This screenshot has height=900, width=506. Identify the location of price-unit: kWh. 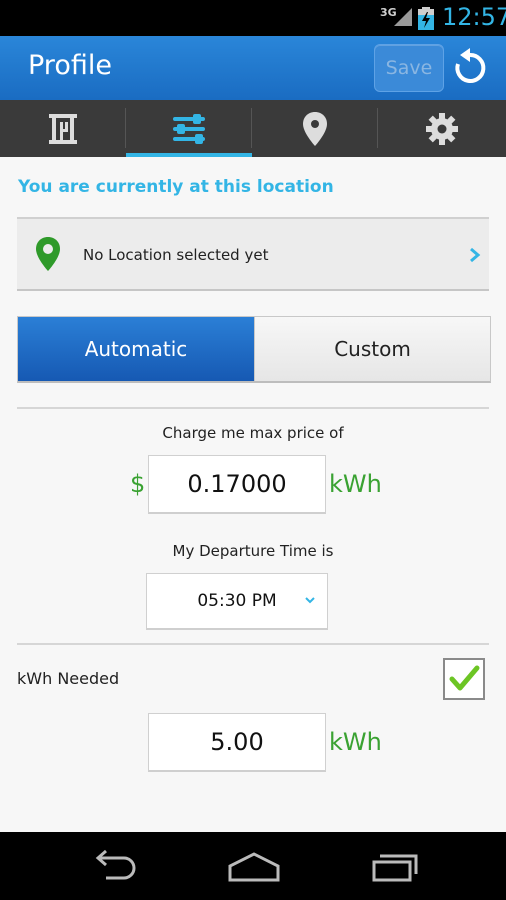
(355, 484).